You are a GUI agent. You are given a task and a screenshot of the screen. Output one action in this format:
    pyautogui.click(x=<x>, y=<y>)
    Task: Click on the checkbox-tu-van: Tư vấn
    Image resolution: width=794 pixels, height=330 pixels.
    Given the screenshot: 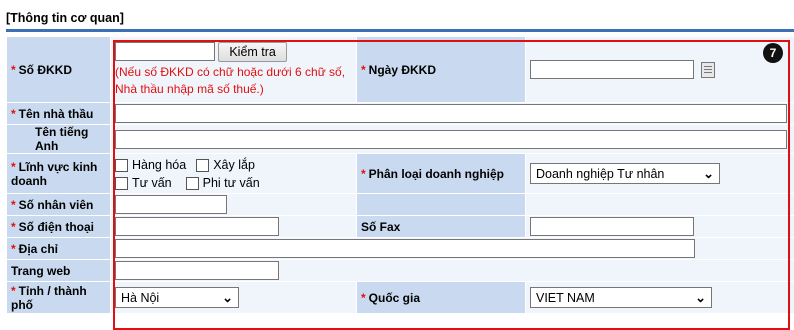 What is the action you would take?
    pyautogui.click(x=143, y=183)
    